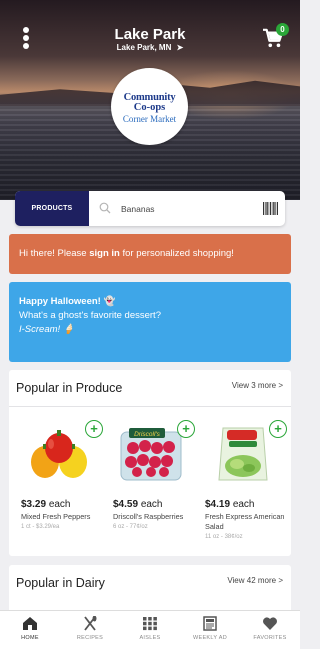 This screenshot has height=649, width=320. Describe the element at coordinates (151, 454) in the screenshot. I see `raspberries-image: Driscoll's` at that location.